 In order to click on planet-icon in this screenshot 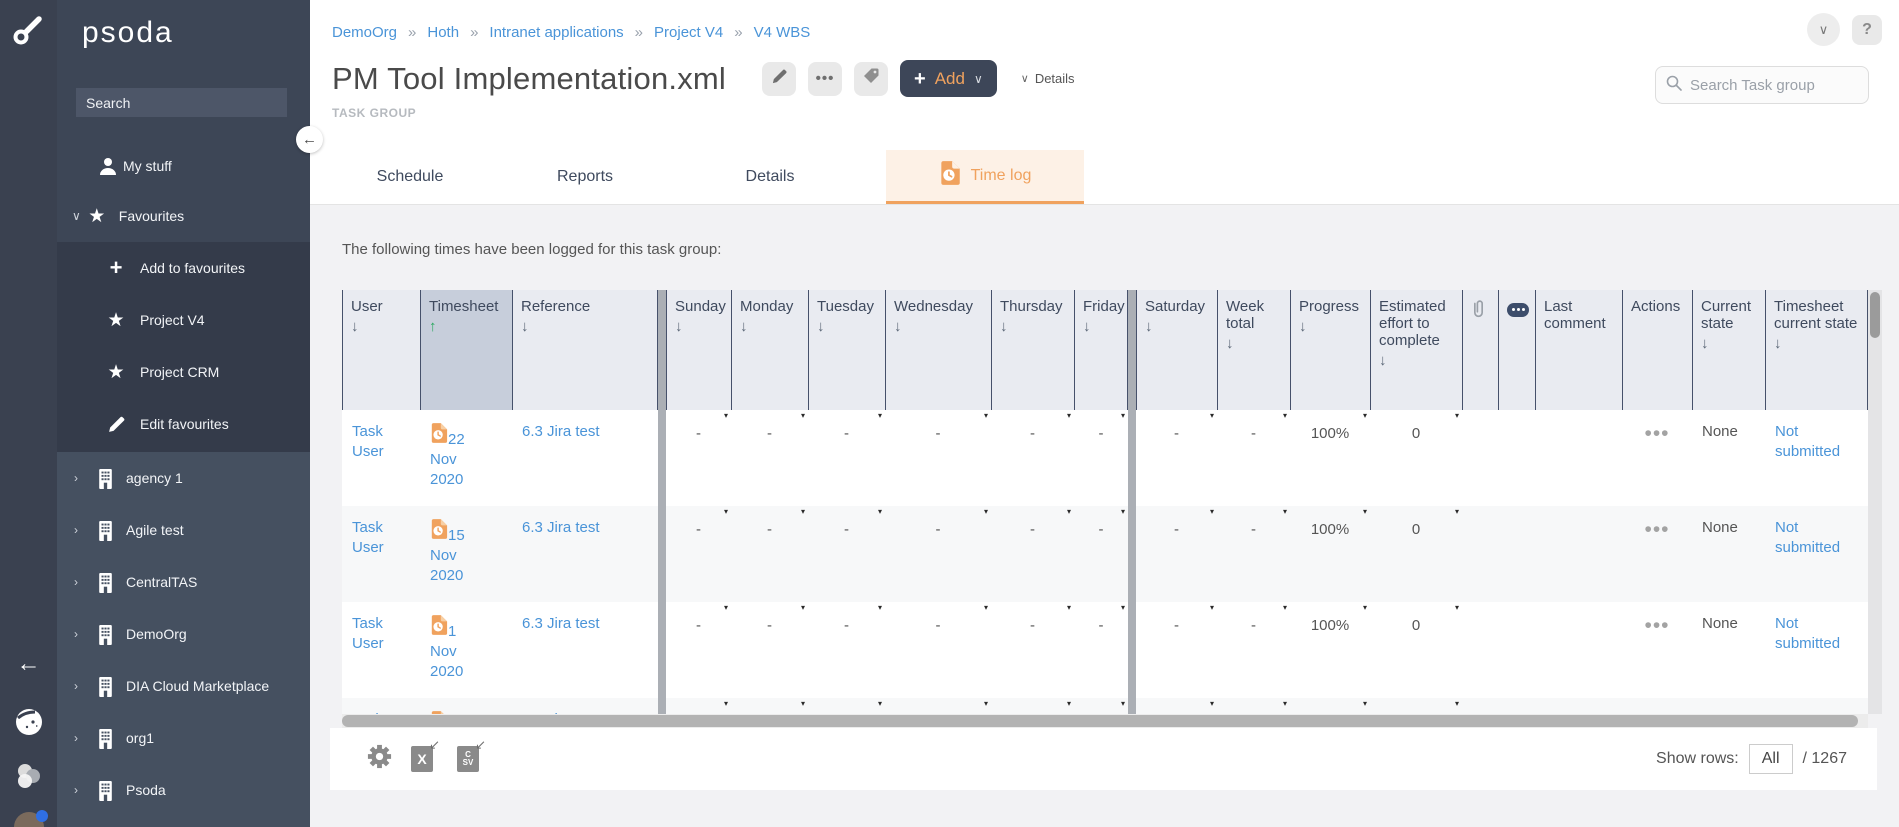, I will do `click(28, 722)`.